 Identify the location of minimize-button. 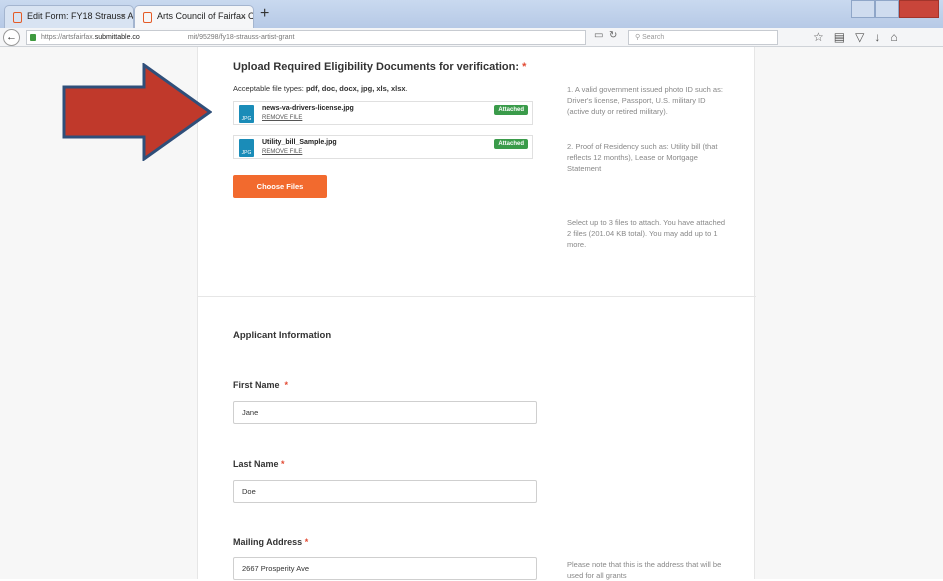
(863, 9).